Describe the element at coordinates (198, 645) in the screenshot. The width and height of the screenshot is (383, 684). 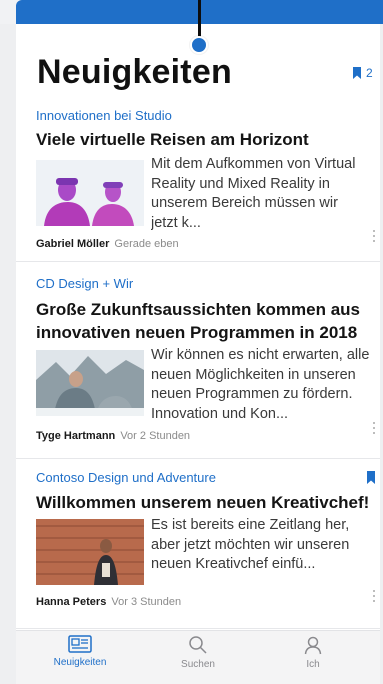
I see `search-icon` at that location.